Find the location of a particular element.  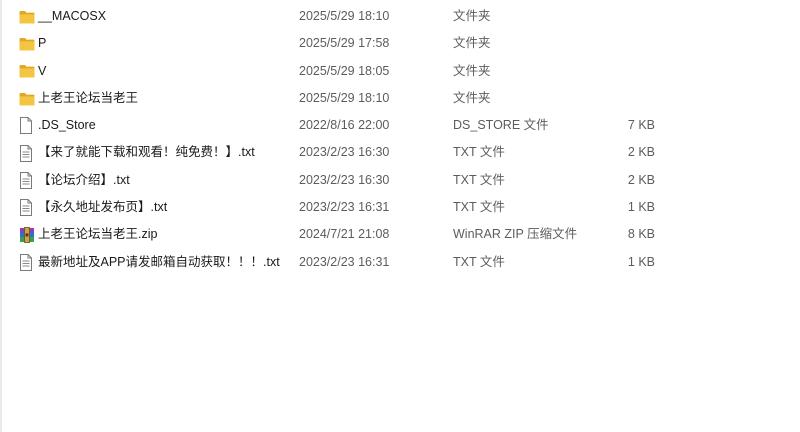

file-date-modified: 2025/5/29 17:58 is located at coordinates (344, 43).